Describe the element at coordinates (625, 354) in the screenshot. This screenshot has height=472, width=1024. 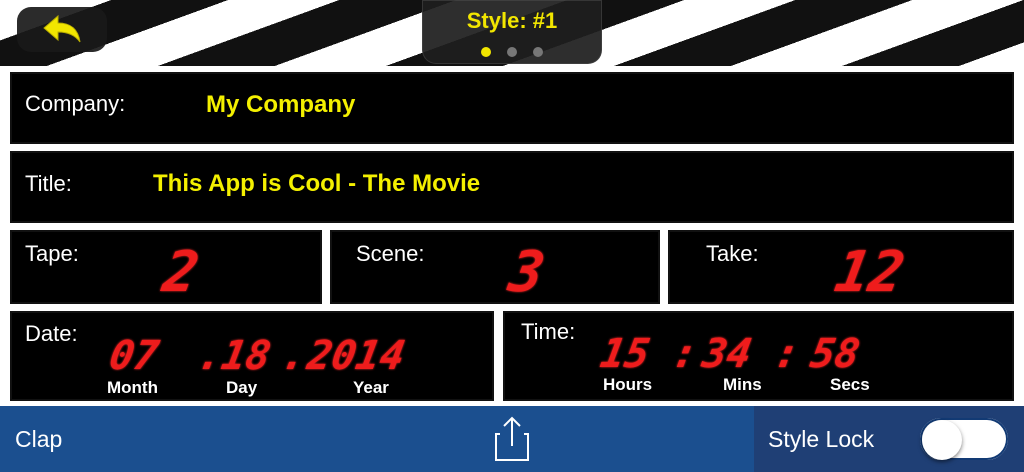
I see `time-hours: 15` at that location.